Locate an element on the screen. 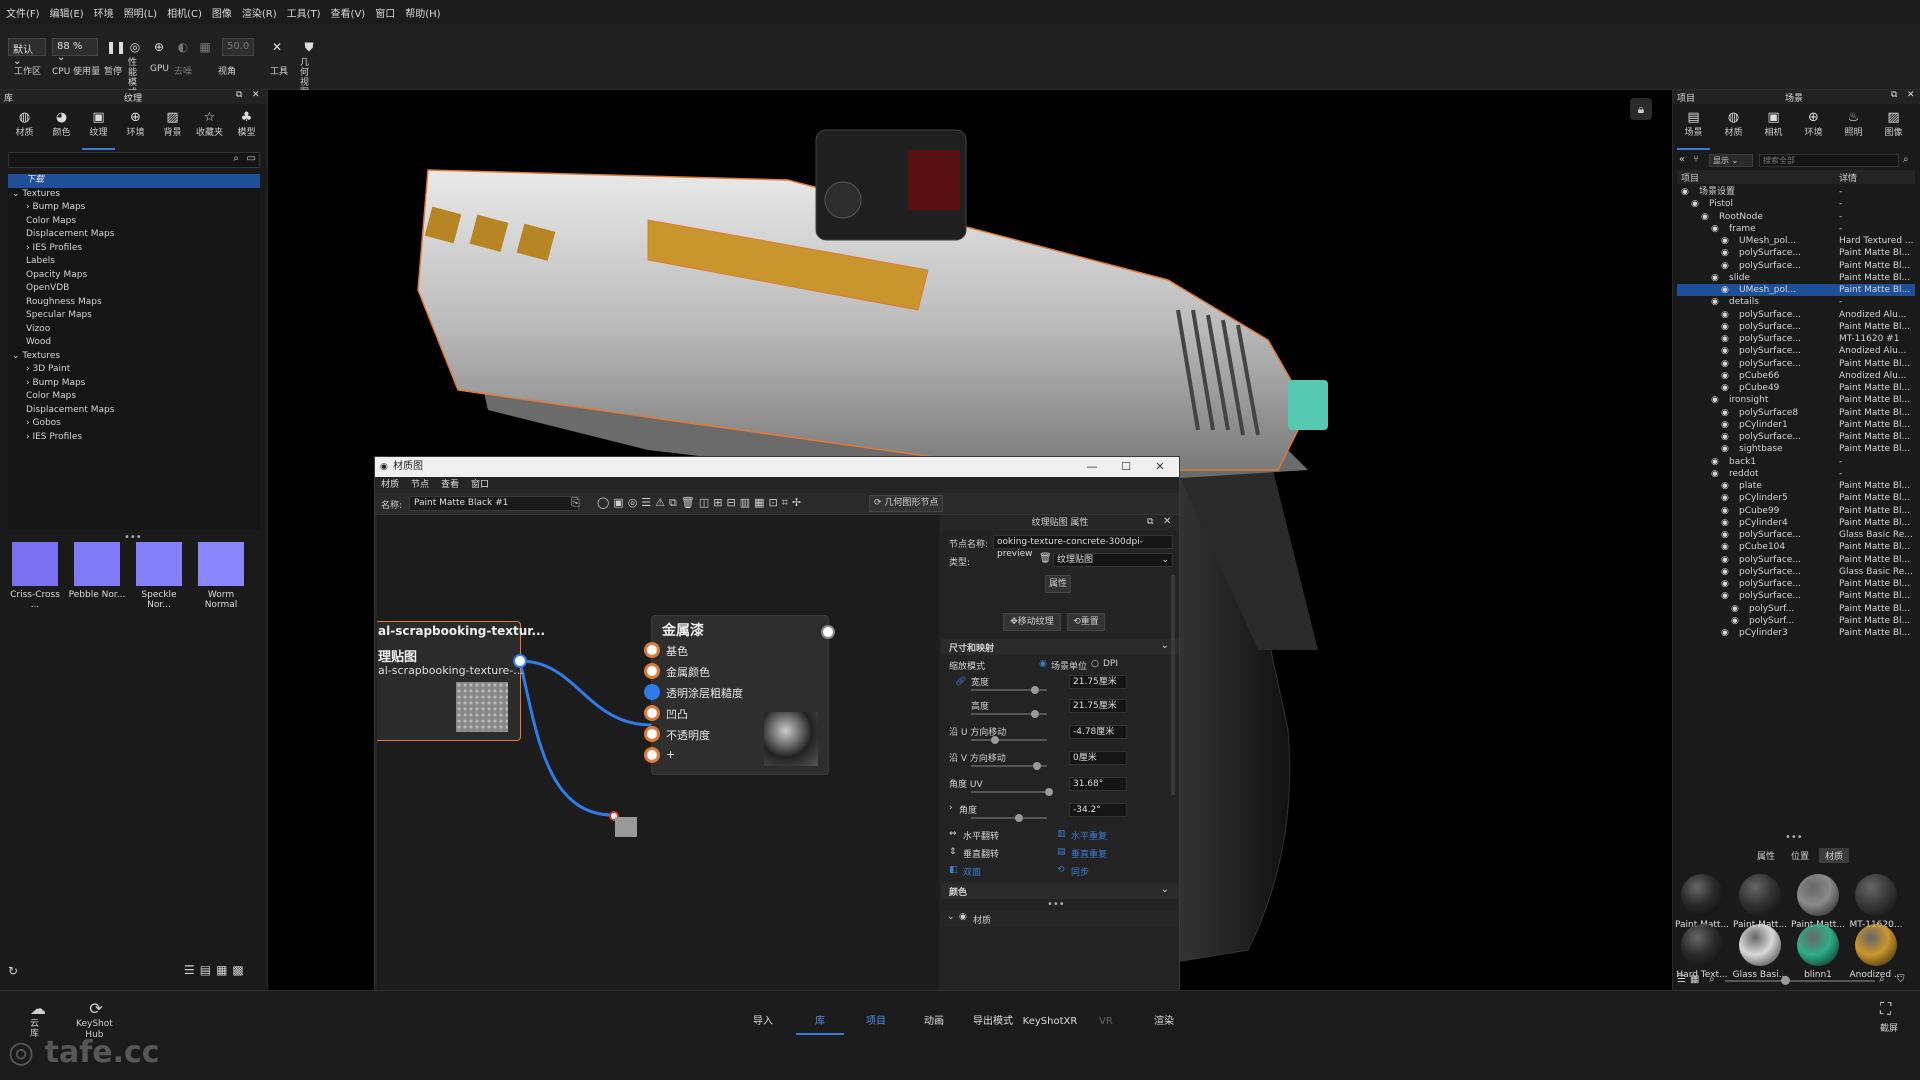 The image size is (1920, 1080). save-icon: ⎘ is located at coordinates (575, 503).